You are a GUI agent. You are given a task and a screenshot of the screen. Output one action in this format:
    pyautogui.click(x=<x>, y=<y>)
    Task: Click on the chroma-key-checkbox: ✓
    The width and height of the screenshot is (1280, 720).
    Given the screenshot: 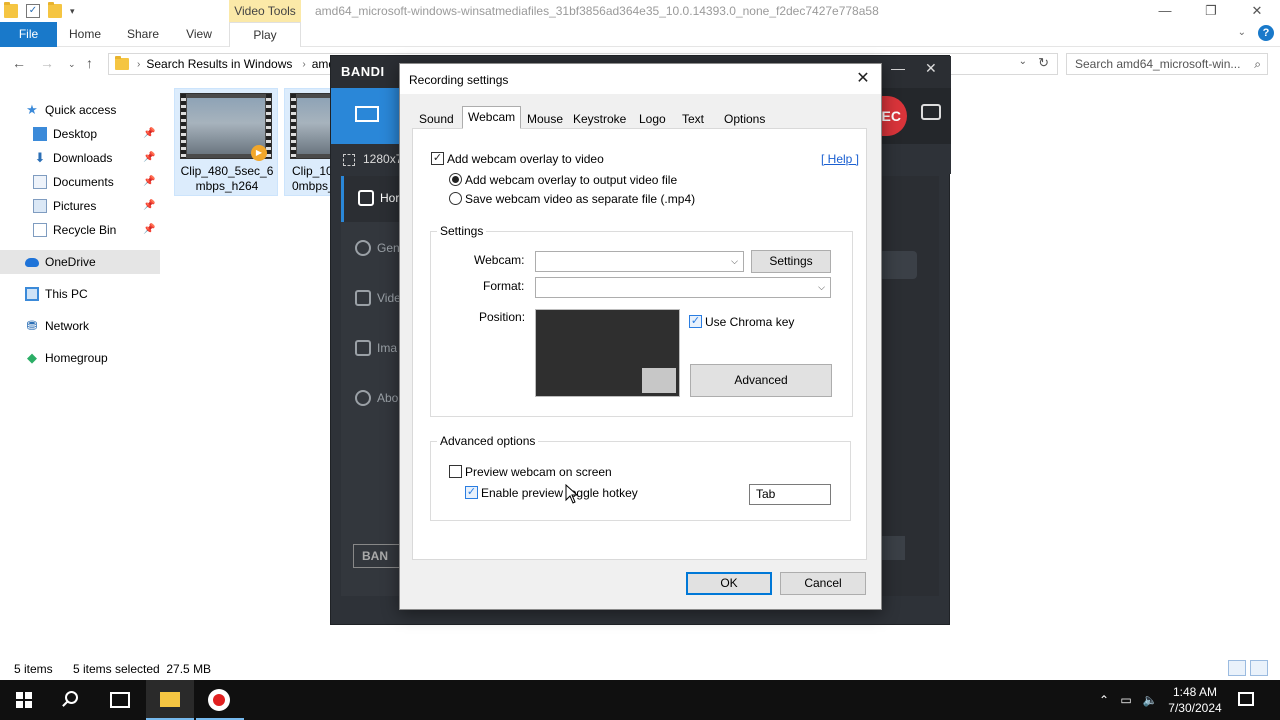 What is the action you would take?
    pyautogui.click(x=695, y=321)
    